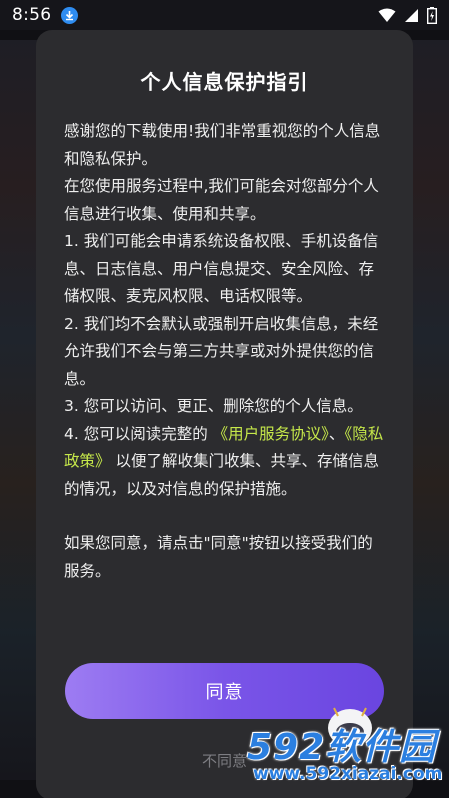  I want to click on status-icons, so click(407, 15).